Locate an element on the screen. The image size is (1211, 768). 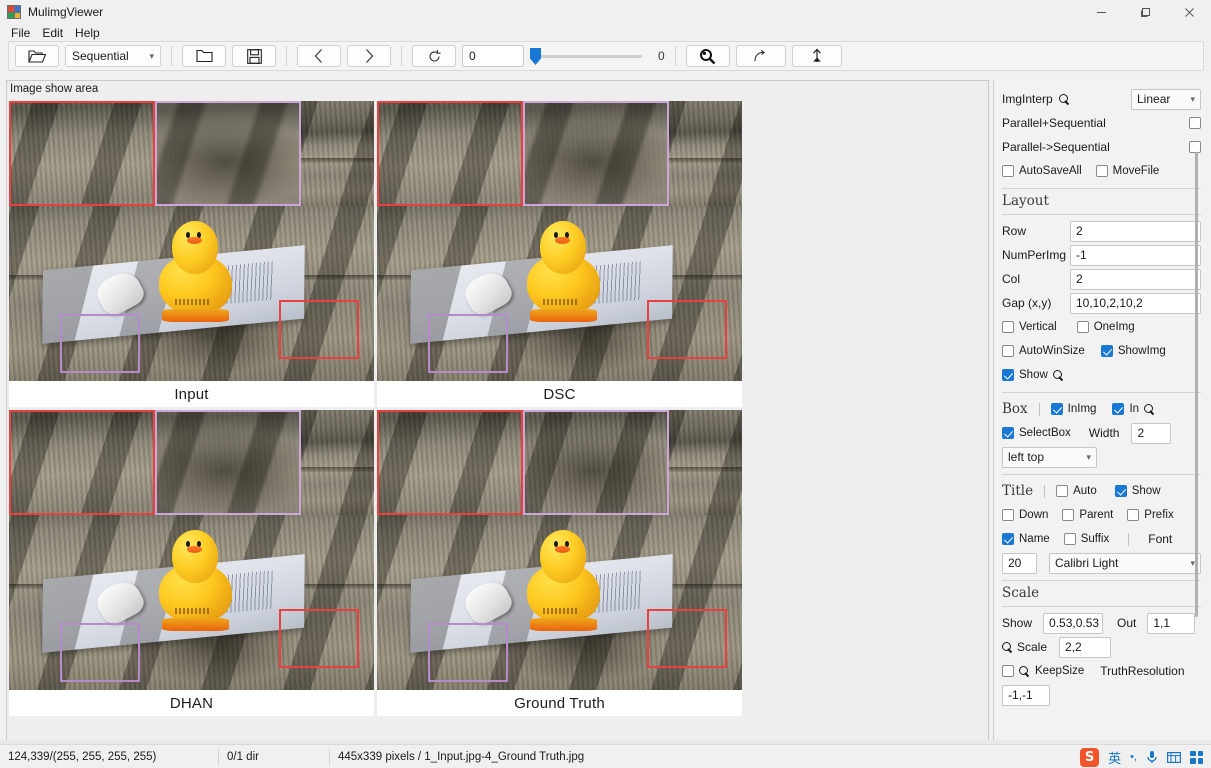
photo-dsc is located at coordinates (559, 241).